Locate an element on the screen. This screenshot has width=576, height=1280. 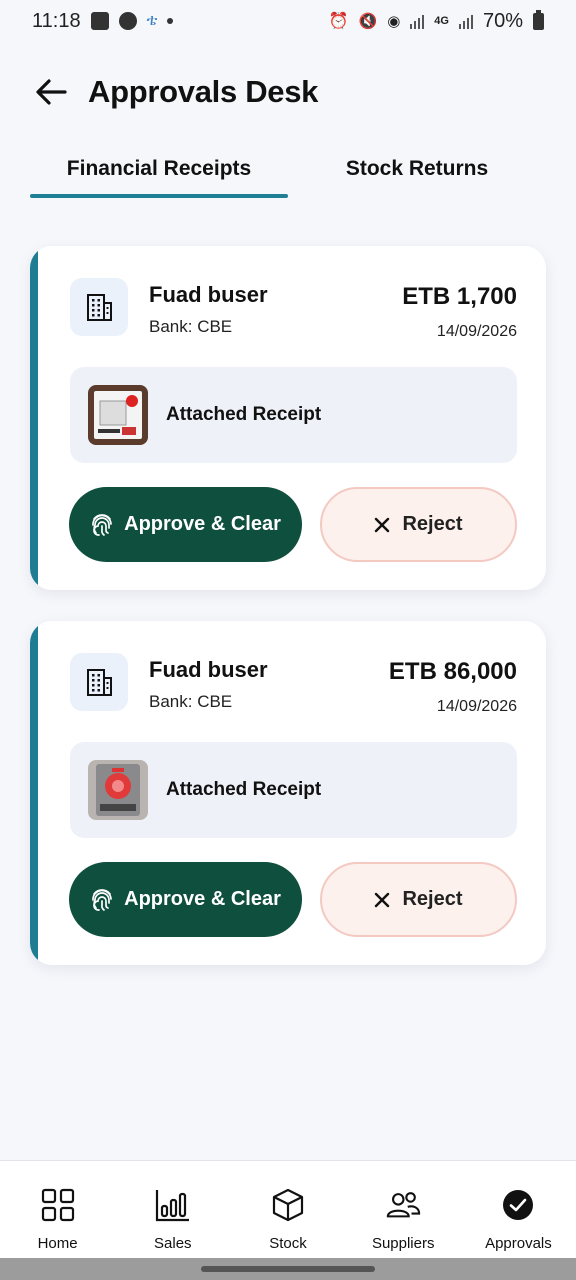
users-icon is located at coordinates (403, 1205).